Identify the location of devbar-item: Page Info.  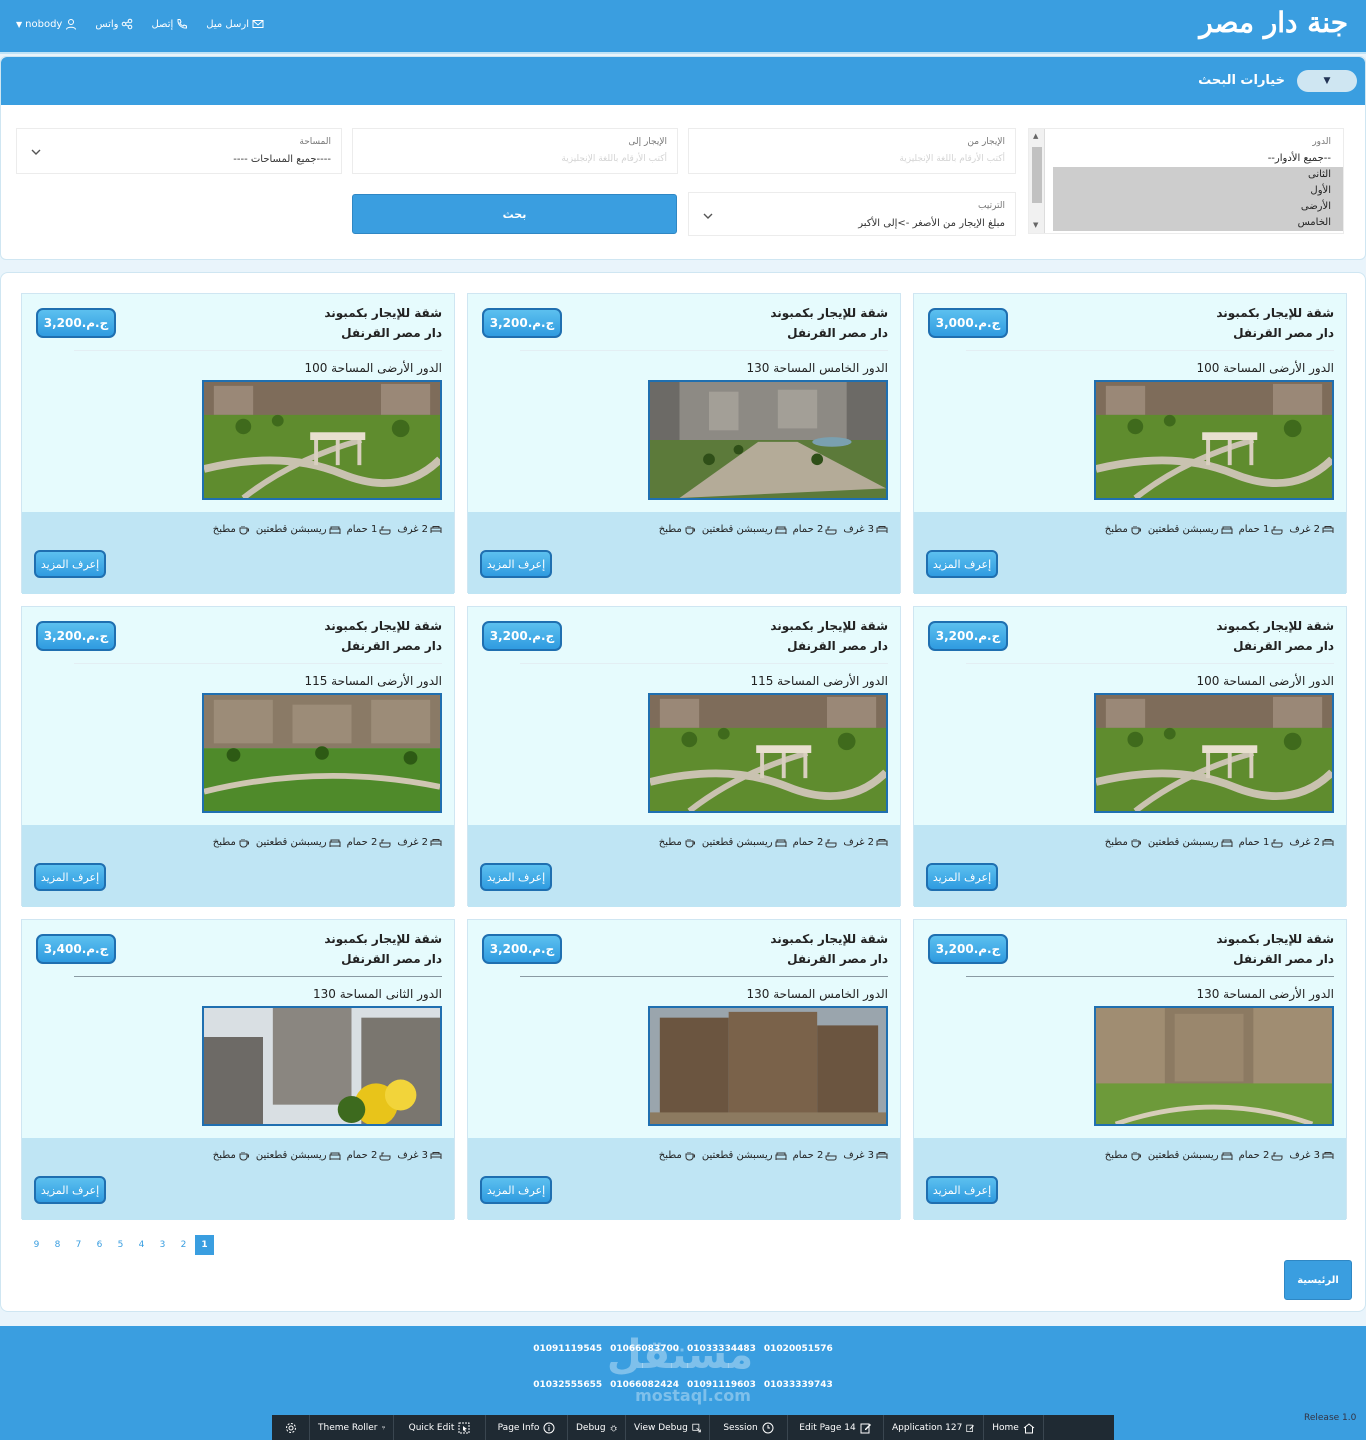
(527, 1427).